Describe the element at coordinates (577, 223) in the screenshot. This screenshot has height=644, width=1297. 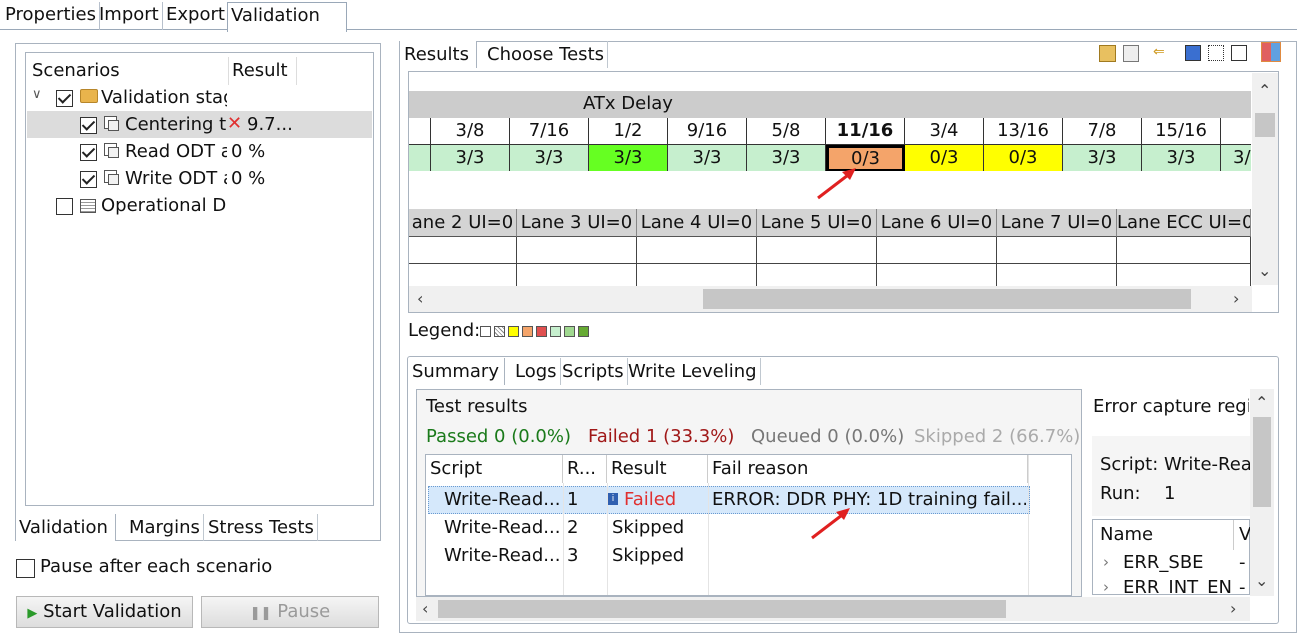
I see `lane-header: Lane 3 UI=0` at that location.